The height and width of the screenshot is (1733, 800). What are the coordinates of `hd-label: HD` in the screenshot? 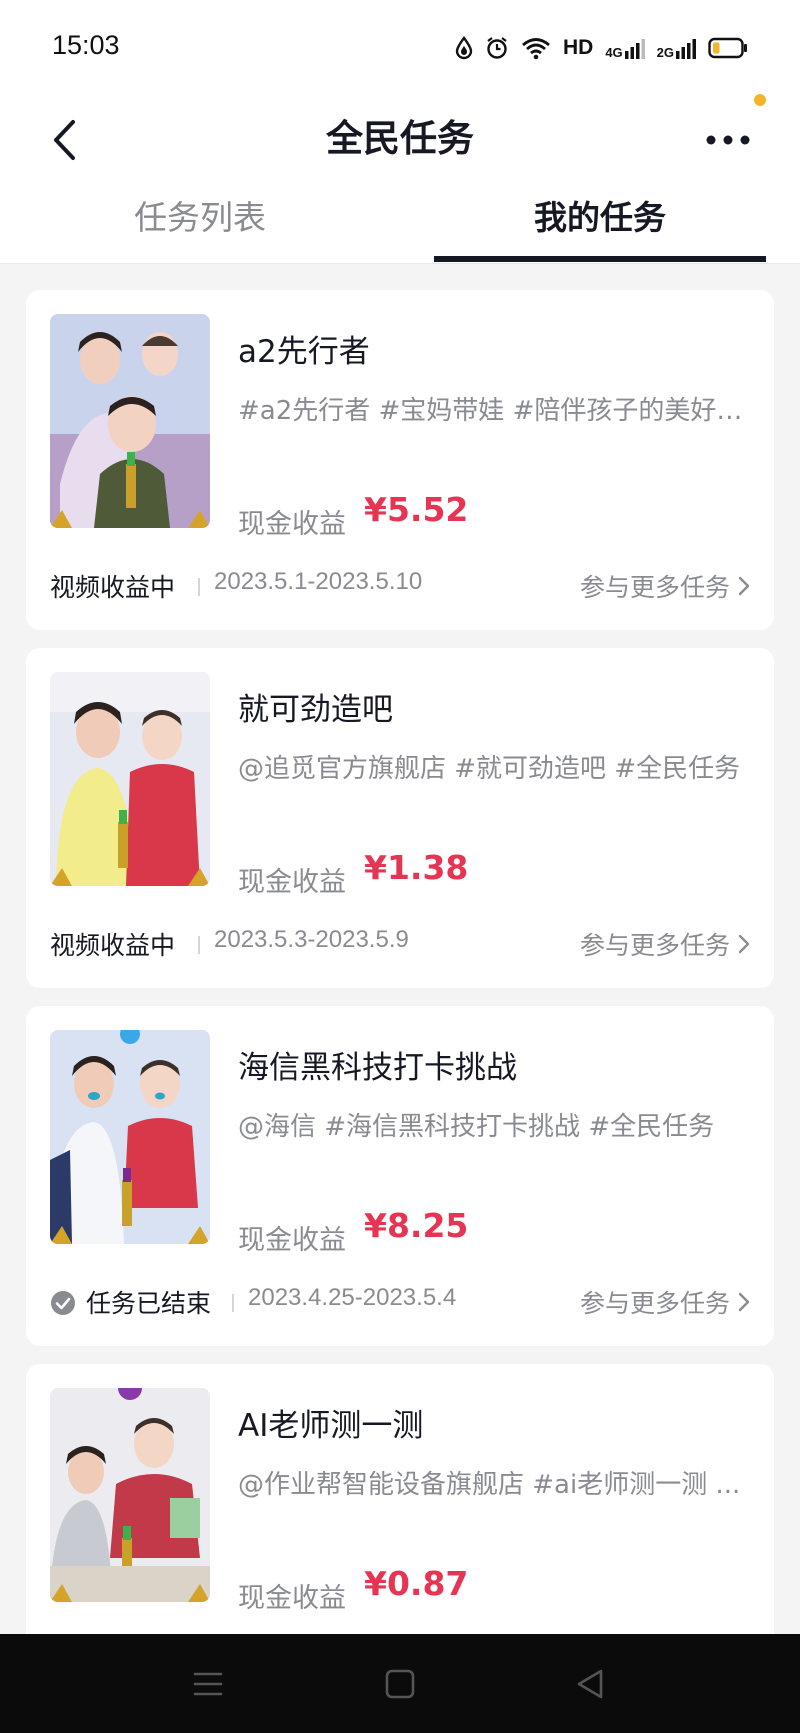 It's located at (578, 47).